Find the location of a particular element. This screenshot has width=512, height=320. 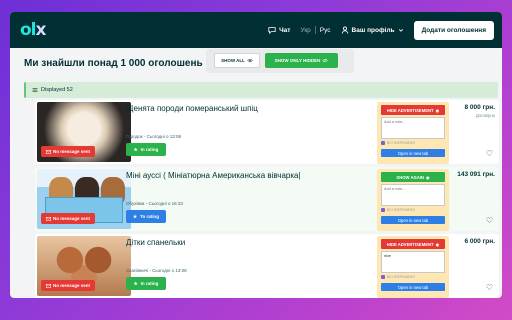

lang-divider is located at coordinates (315, 30).